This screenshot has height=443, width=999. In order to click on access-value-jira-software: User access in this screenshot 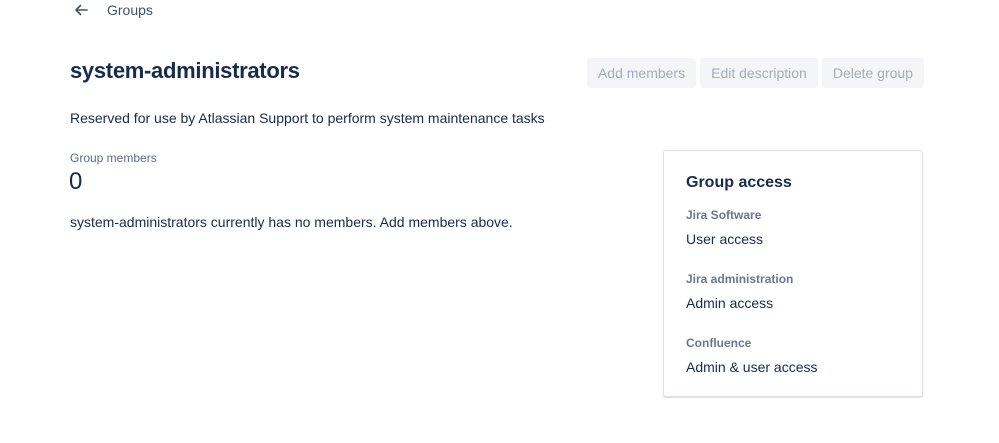, I will do `click(725, 239)`.